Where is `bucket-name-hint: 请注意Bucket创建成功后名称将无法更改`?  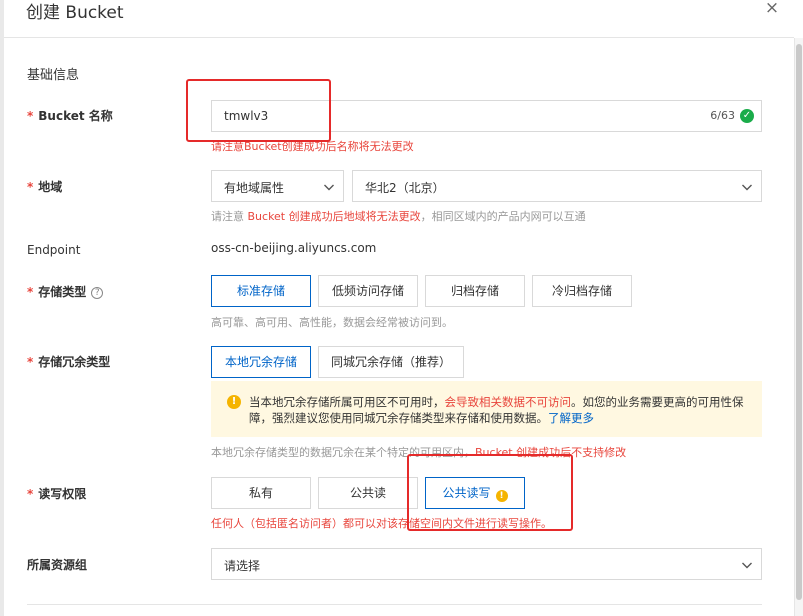 bucket-name-hint: 请注意Bucket创建成功后名称将无法更改 is located at coordinates (312, 146).